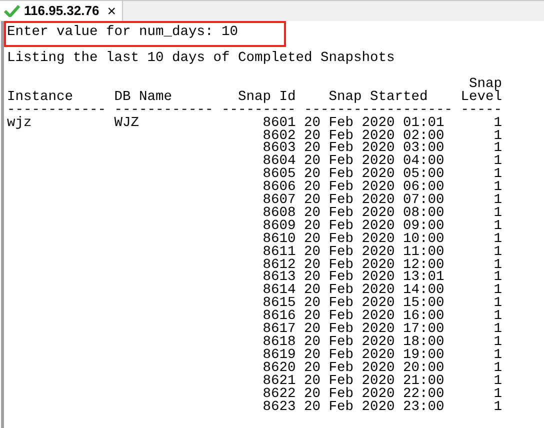 Image resolution: width=544 pixels, height=428 pixels. I want to click on column-header: Instance, so click(40, 98).